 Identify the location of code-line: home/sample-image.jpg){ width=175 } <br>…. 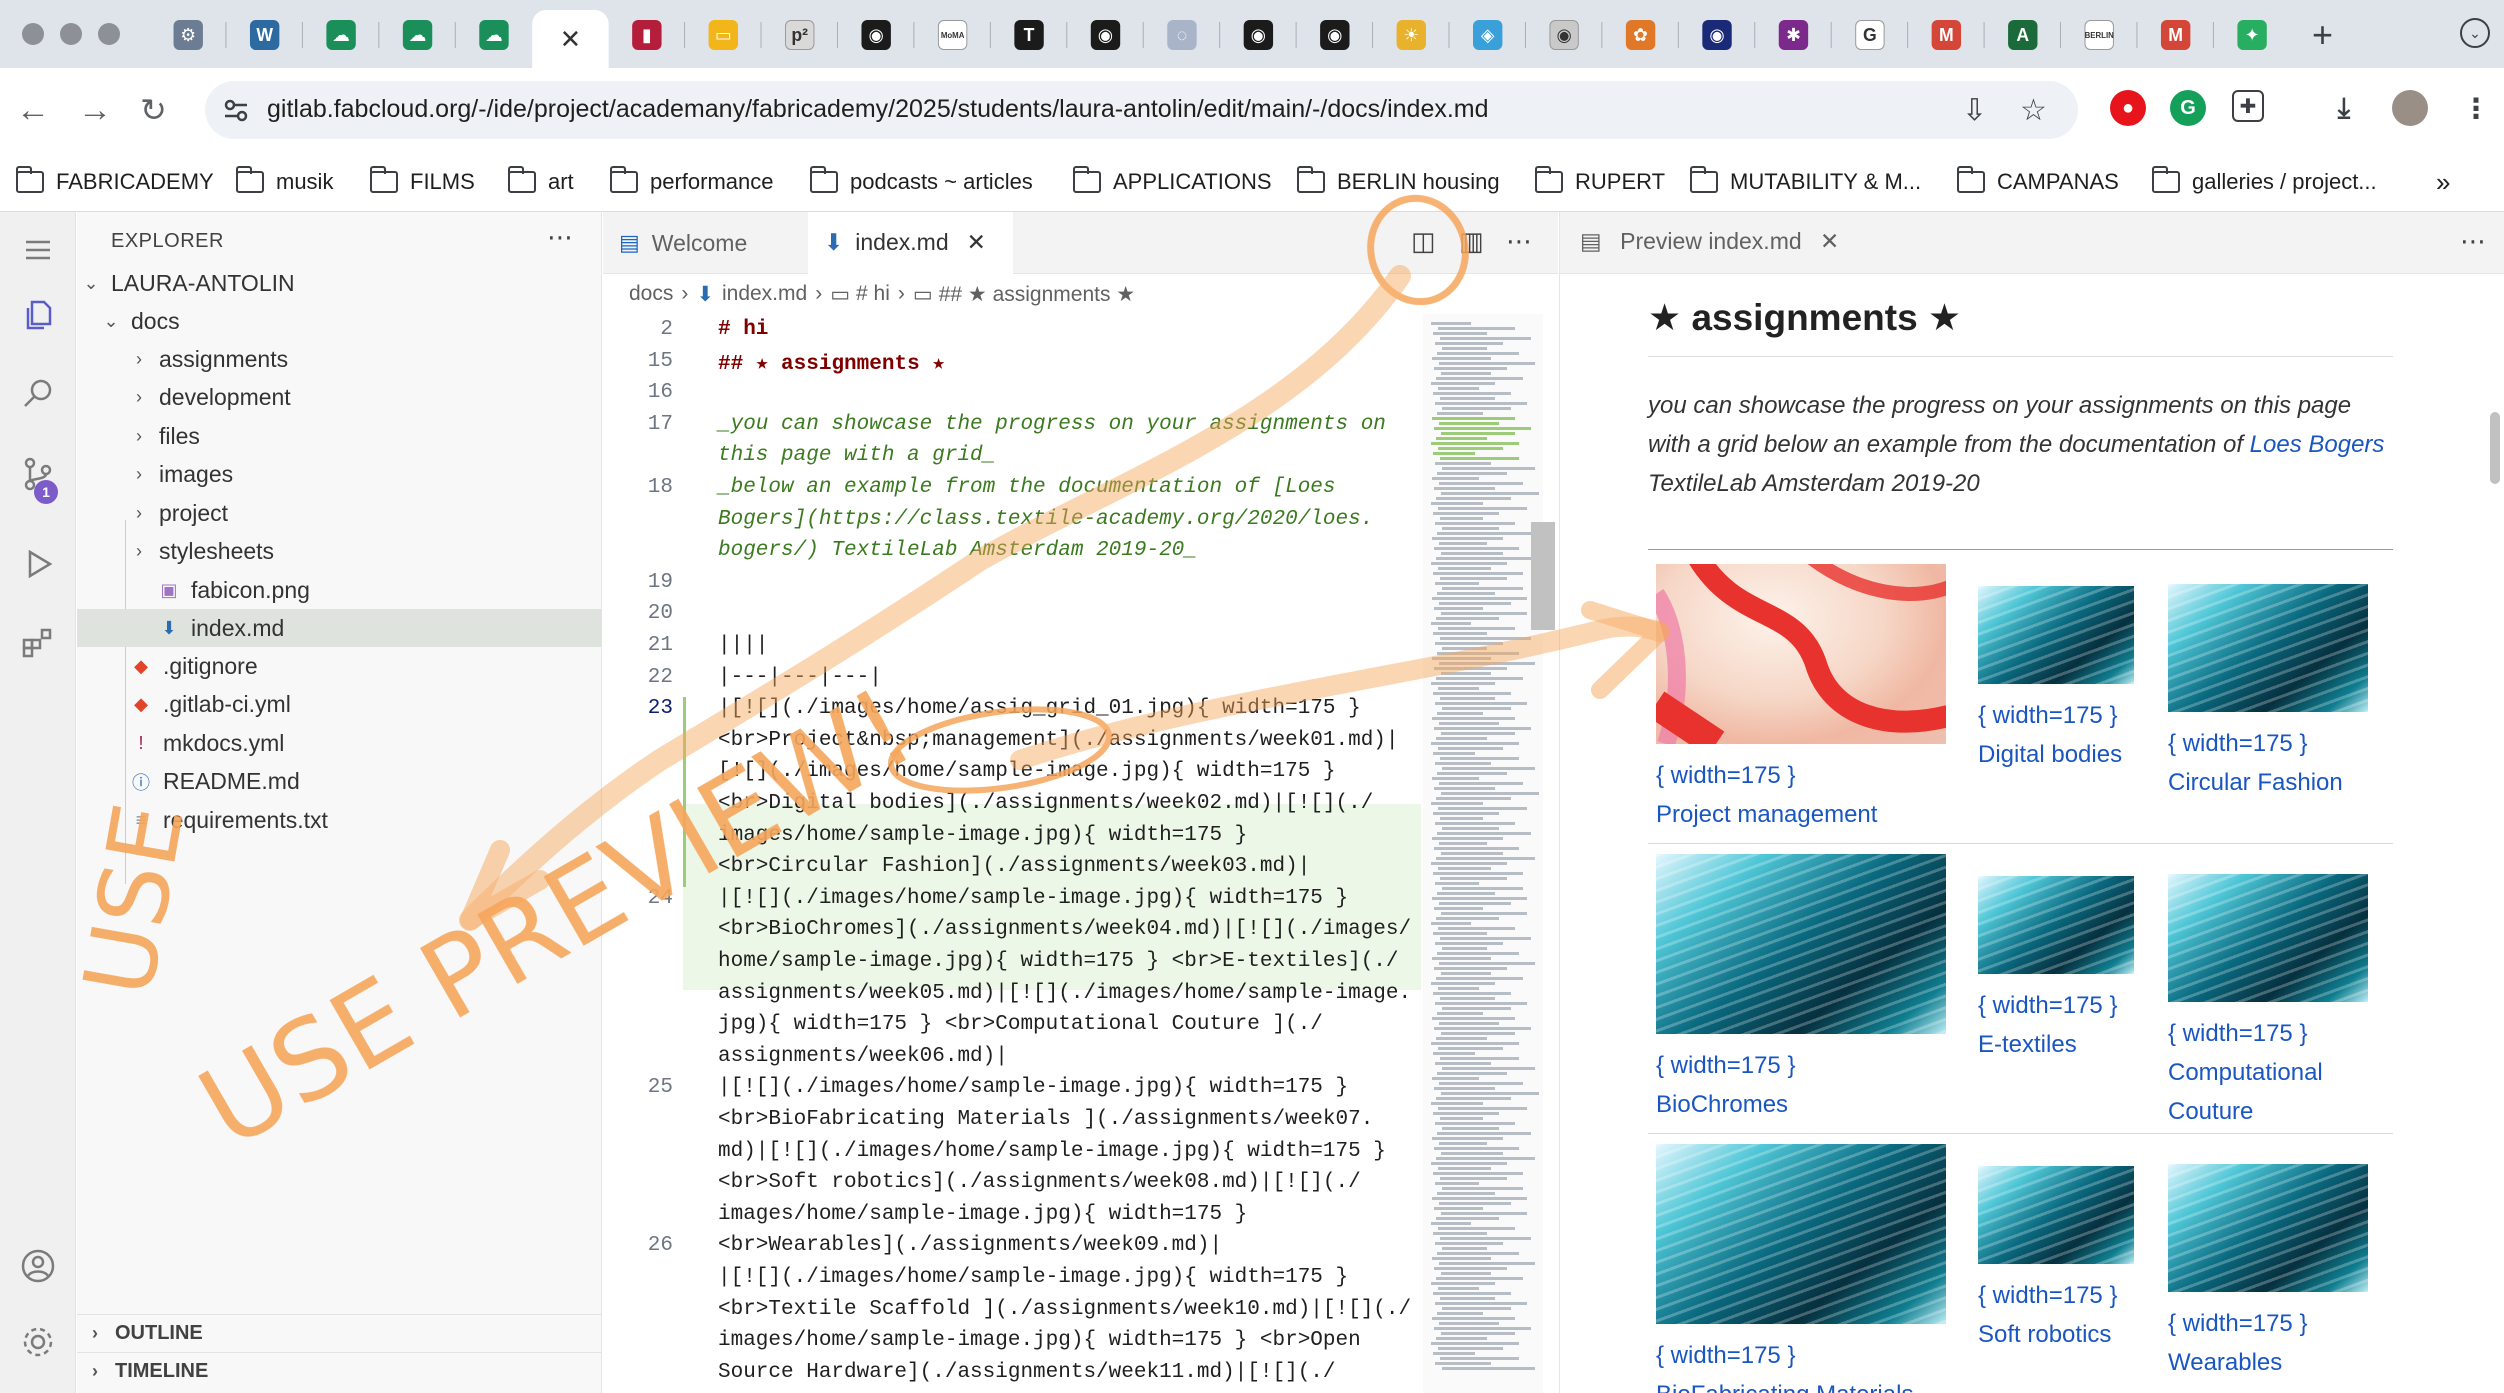
(1068, 961).